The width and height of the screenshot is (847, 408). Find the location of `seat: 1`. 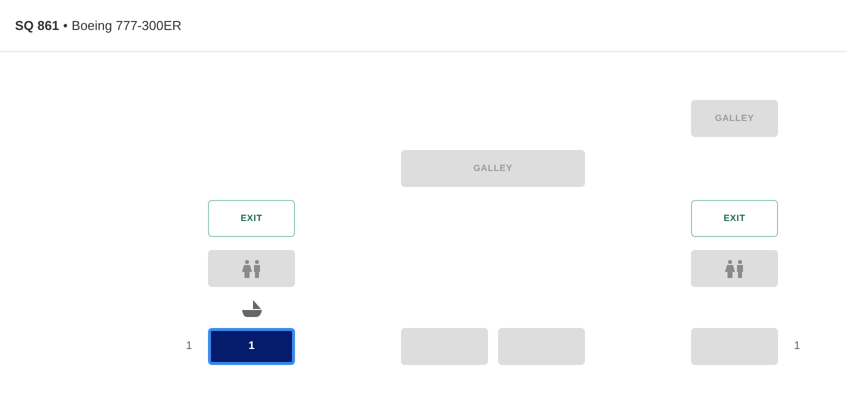

seat: 1 is located at coordinates (251, 346).